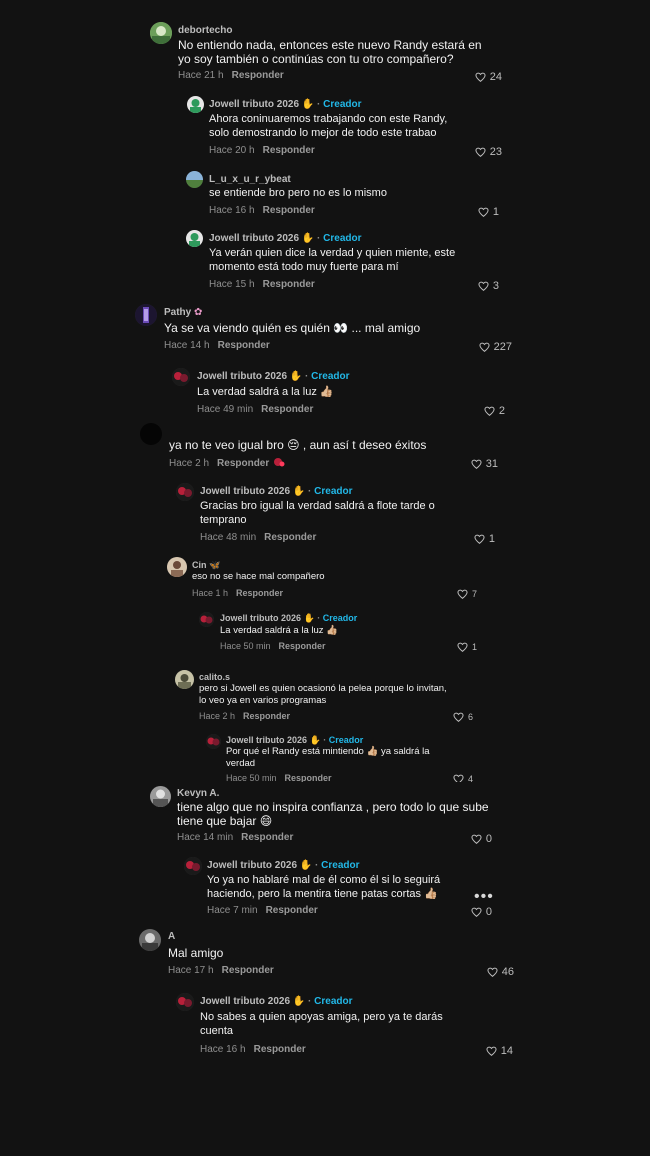  I want to click on like-button: 31, so click(484, 464).